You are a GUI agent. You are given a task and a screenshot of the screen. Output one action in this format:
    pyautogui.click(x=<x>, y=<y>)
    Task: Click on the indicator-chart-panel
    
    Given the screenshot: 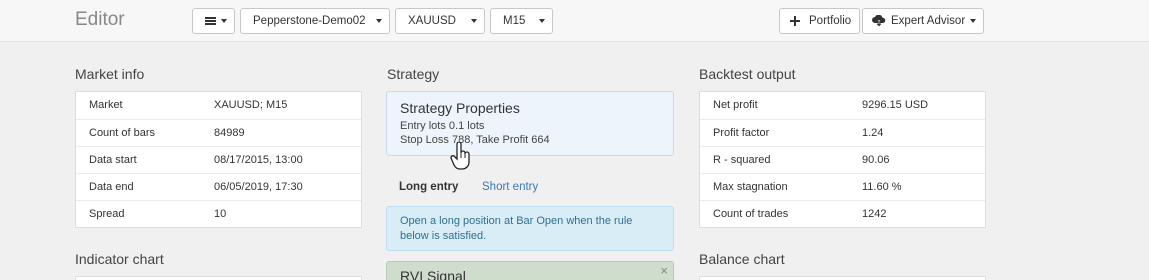 What is the action you would take?
    pyautogui.click(x=218, y=278)
    